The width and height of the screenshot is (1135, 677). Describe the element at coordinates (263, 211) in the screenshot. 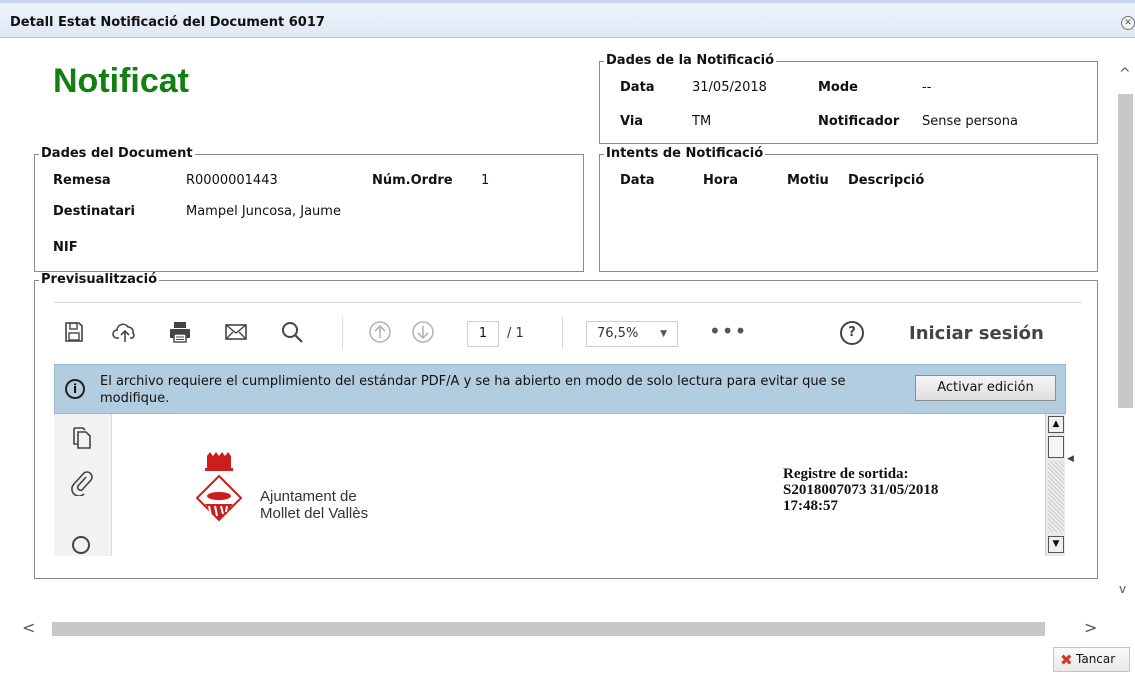

I see `recipient-value: Mampel Juncosa, Jaume` at that location.